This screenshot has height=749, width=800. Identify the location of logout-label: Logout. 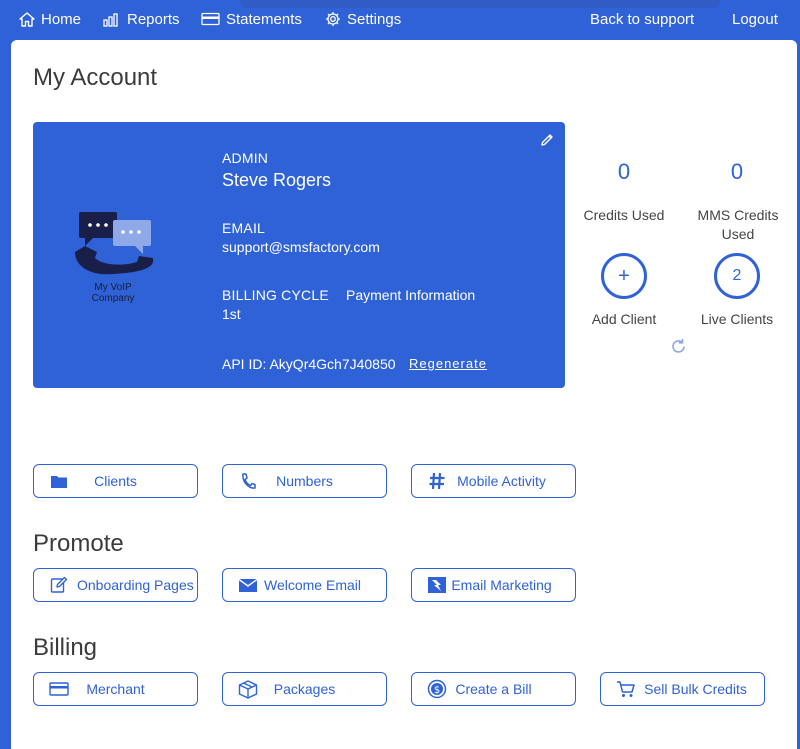
(755, 19).